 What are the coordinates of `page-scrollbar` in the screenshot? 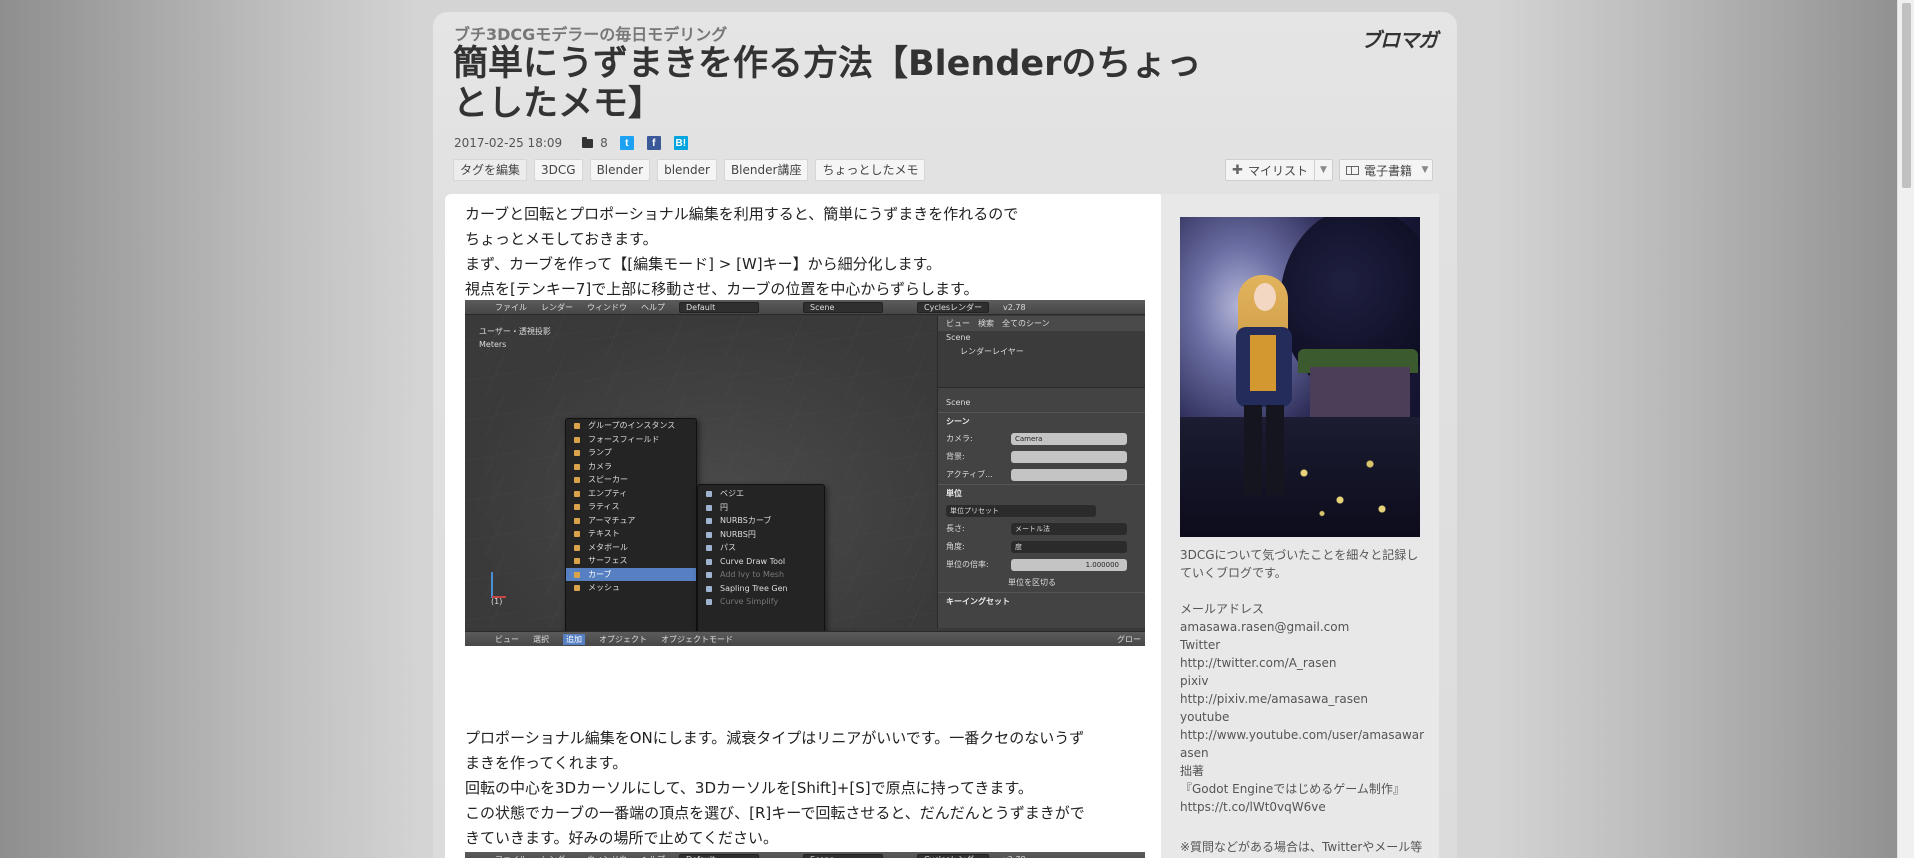 It's located at (1905, 429).